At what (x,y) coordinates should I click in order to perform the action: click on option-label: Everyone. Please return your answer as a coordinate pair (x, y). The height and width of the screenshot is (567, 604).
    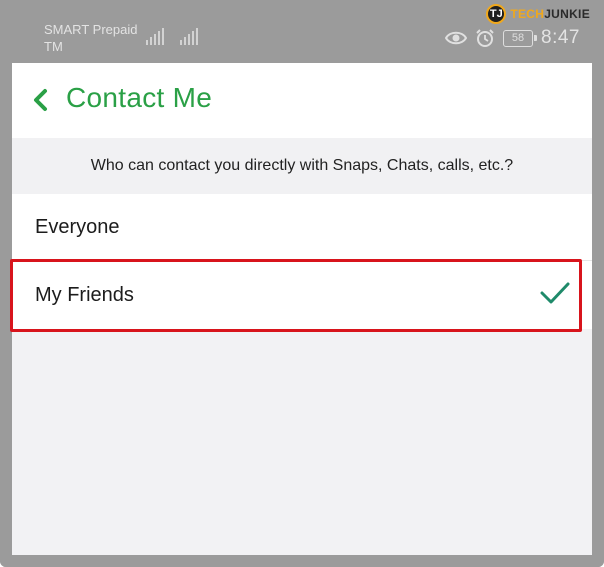
    Looking at the image, I should click on (77, 227).